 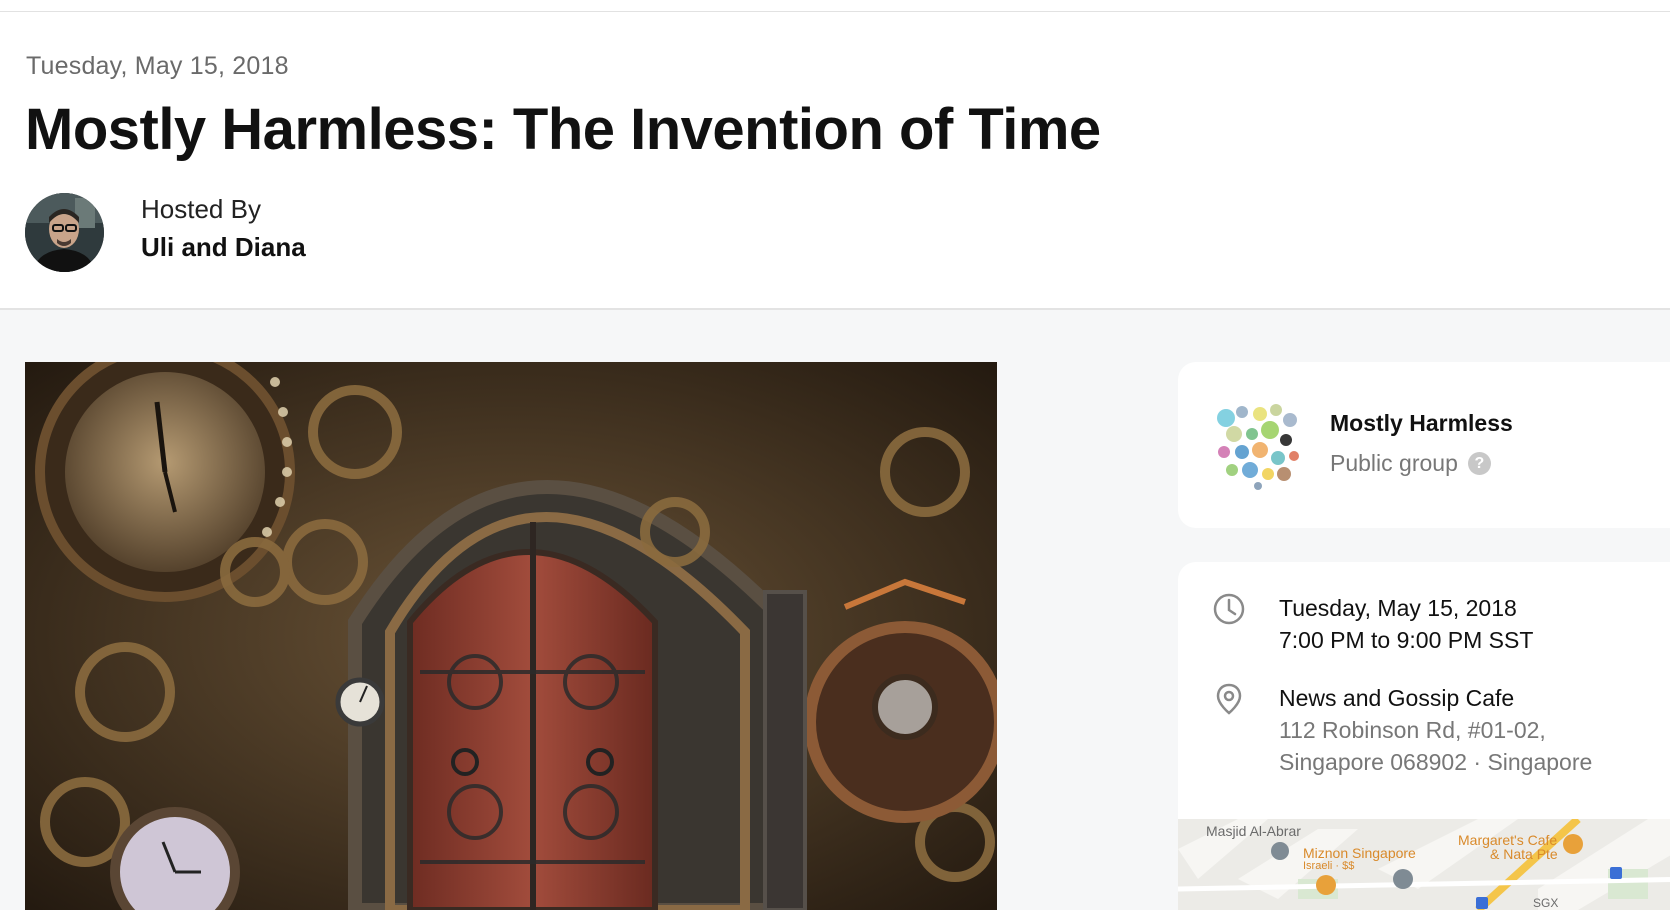 I want to click on detail-time: 7:00 PM to 9:00 PM SST, so click(x=1406, y=640).